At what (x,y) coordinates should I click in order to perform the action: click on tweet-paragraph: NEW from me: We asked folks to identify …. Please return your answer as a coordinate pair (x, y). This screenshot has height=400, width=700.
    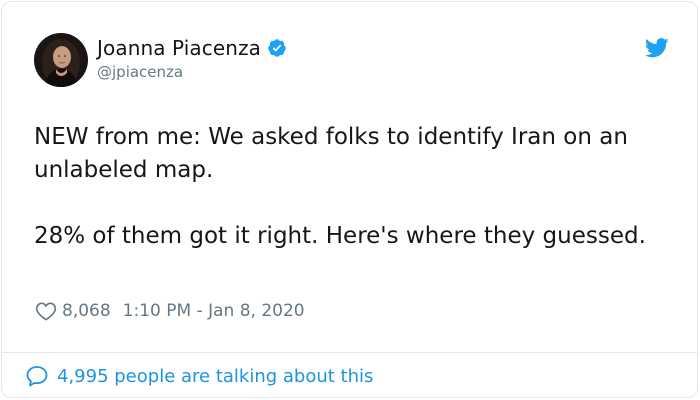
    Looking at the image, I should click on (331, 153).